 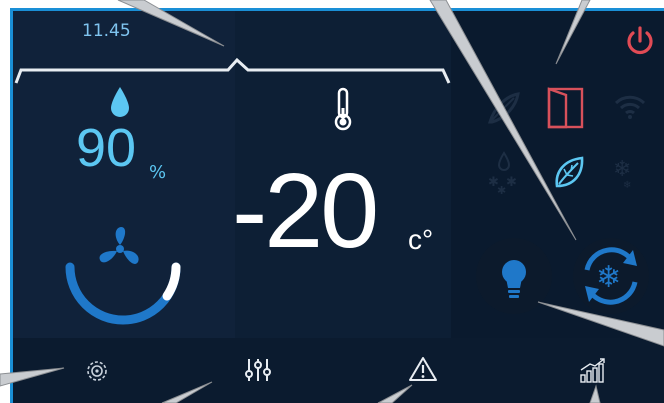 I want to click on defrost-icon: ✱ ✱ ✱, so click(x=502, y=172).